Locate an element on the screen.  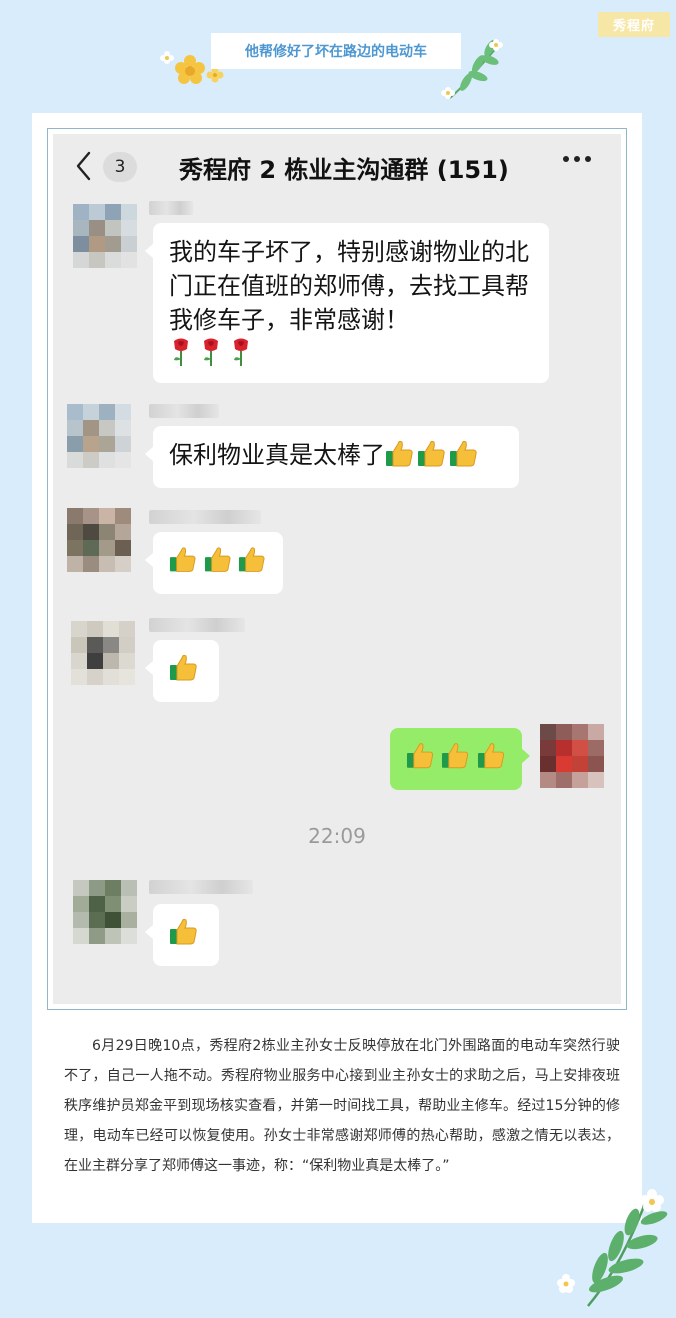
message-text: 我的车子坏了，特别感谢物业的北门正在值班的郑师傅，去找工具帮我修车子，非常感谢！ is located at coordinates (349, 286).